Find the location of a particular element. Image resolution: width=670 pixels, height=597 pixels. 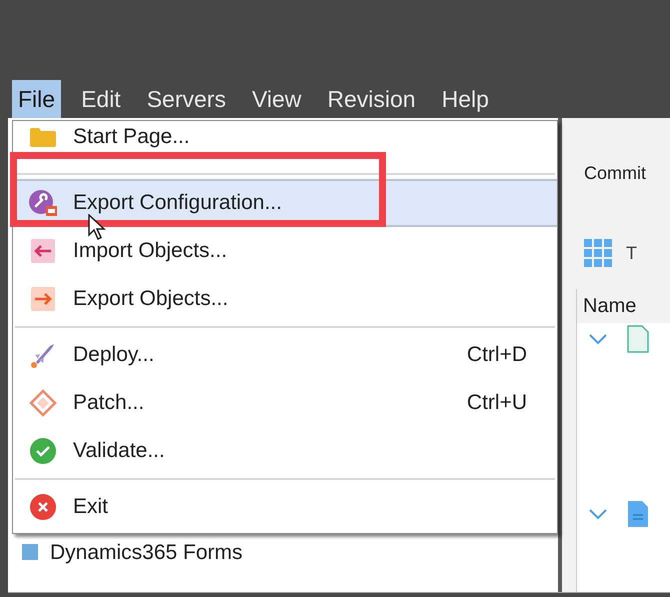

menu-item: Deploy... Ctrl+D is located at coordinates (285, 355).